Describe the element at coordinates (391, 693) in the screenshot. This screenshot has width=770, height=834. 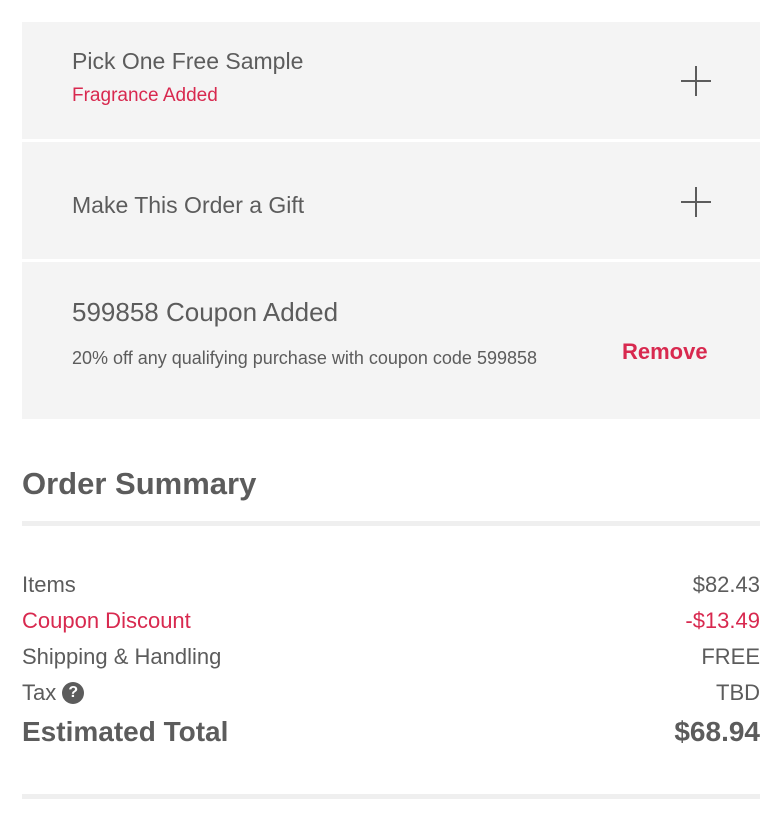
I see `summary-row-tax: Tax ? TBD` at that location.